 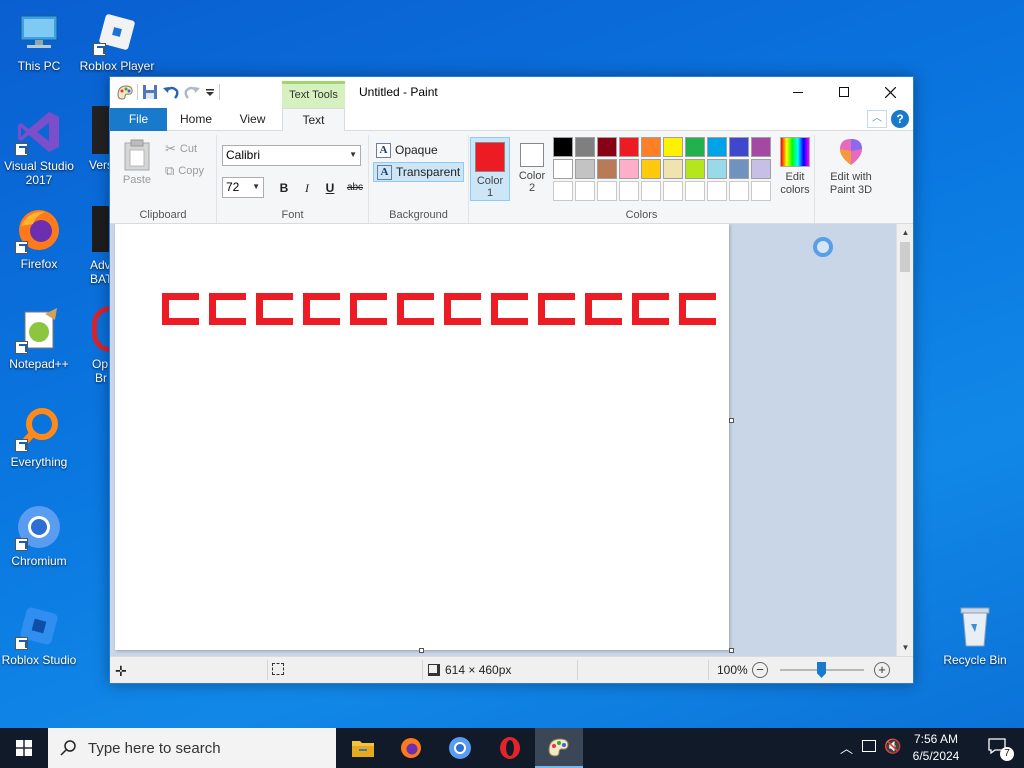 What do you see at coordinates (532, 169) in the screenshot?
I see `color2-button: Color 2` at bounding box center [532, 169].